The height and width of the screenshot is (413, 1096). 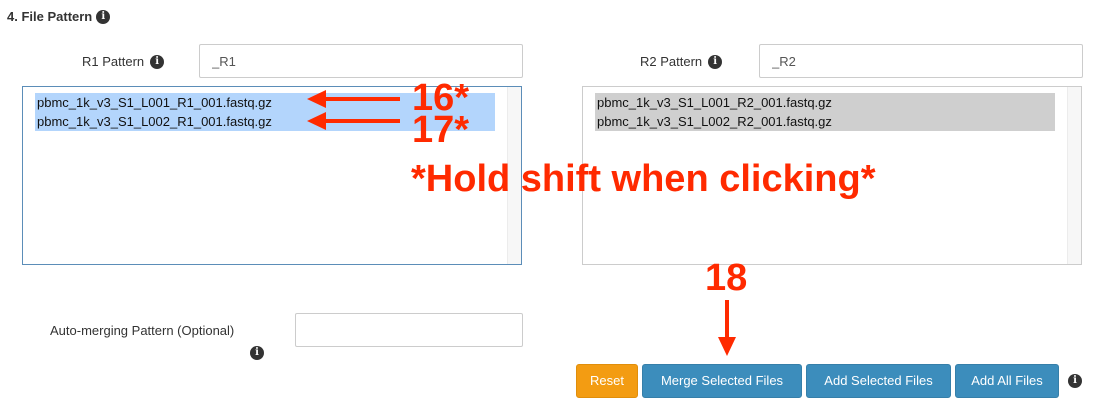 I want to click on arrow-to-merge-button, so click(x=727, y=328).